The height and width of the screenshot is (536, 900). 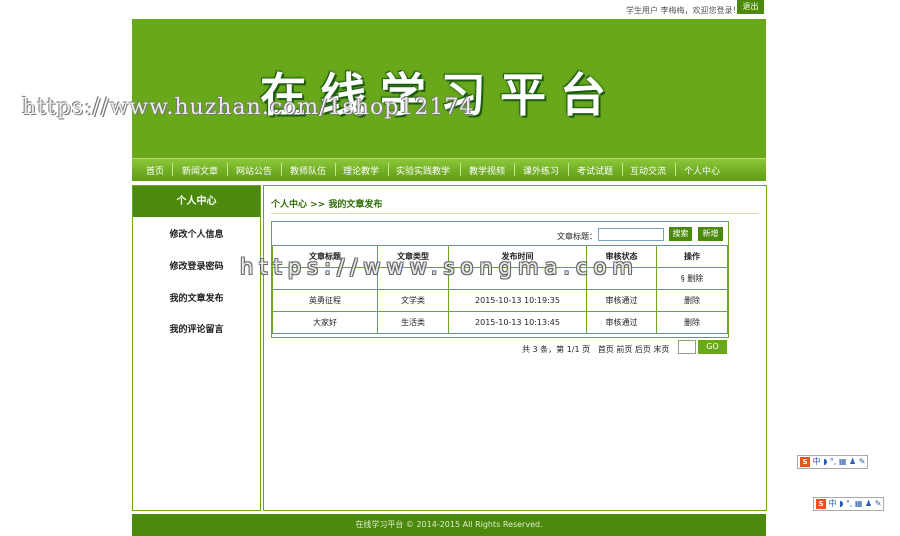 I want to click on sidebar-item-edit-profile: 修改个人信息, so click(x=196, y=233).